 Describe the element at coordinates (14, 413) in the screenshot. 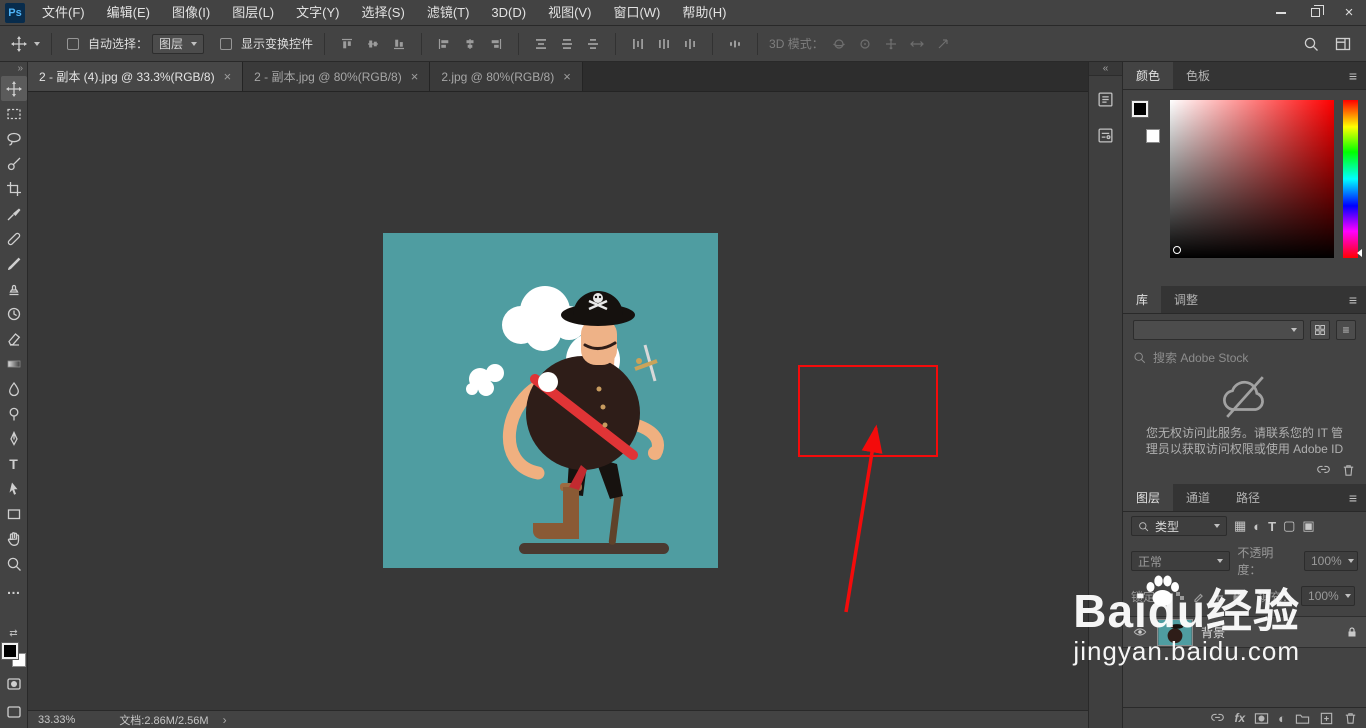

I see `dodge-tool` at that location.